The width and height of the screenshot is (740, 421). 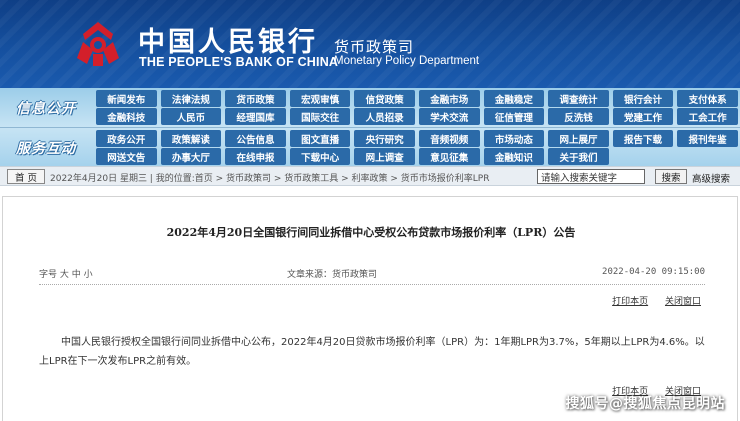 What do you see at coordinates (707, 138) in the screenshot?
I see `nav-service-item: 报刊年鉴` at bounding box center [707, 138].